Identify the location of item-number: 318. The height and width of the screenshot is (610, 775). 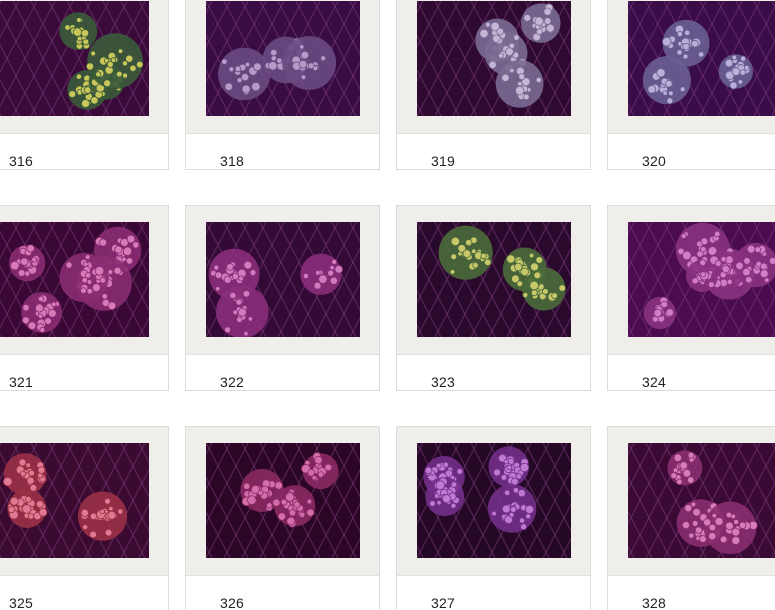
(232, 161).